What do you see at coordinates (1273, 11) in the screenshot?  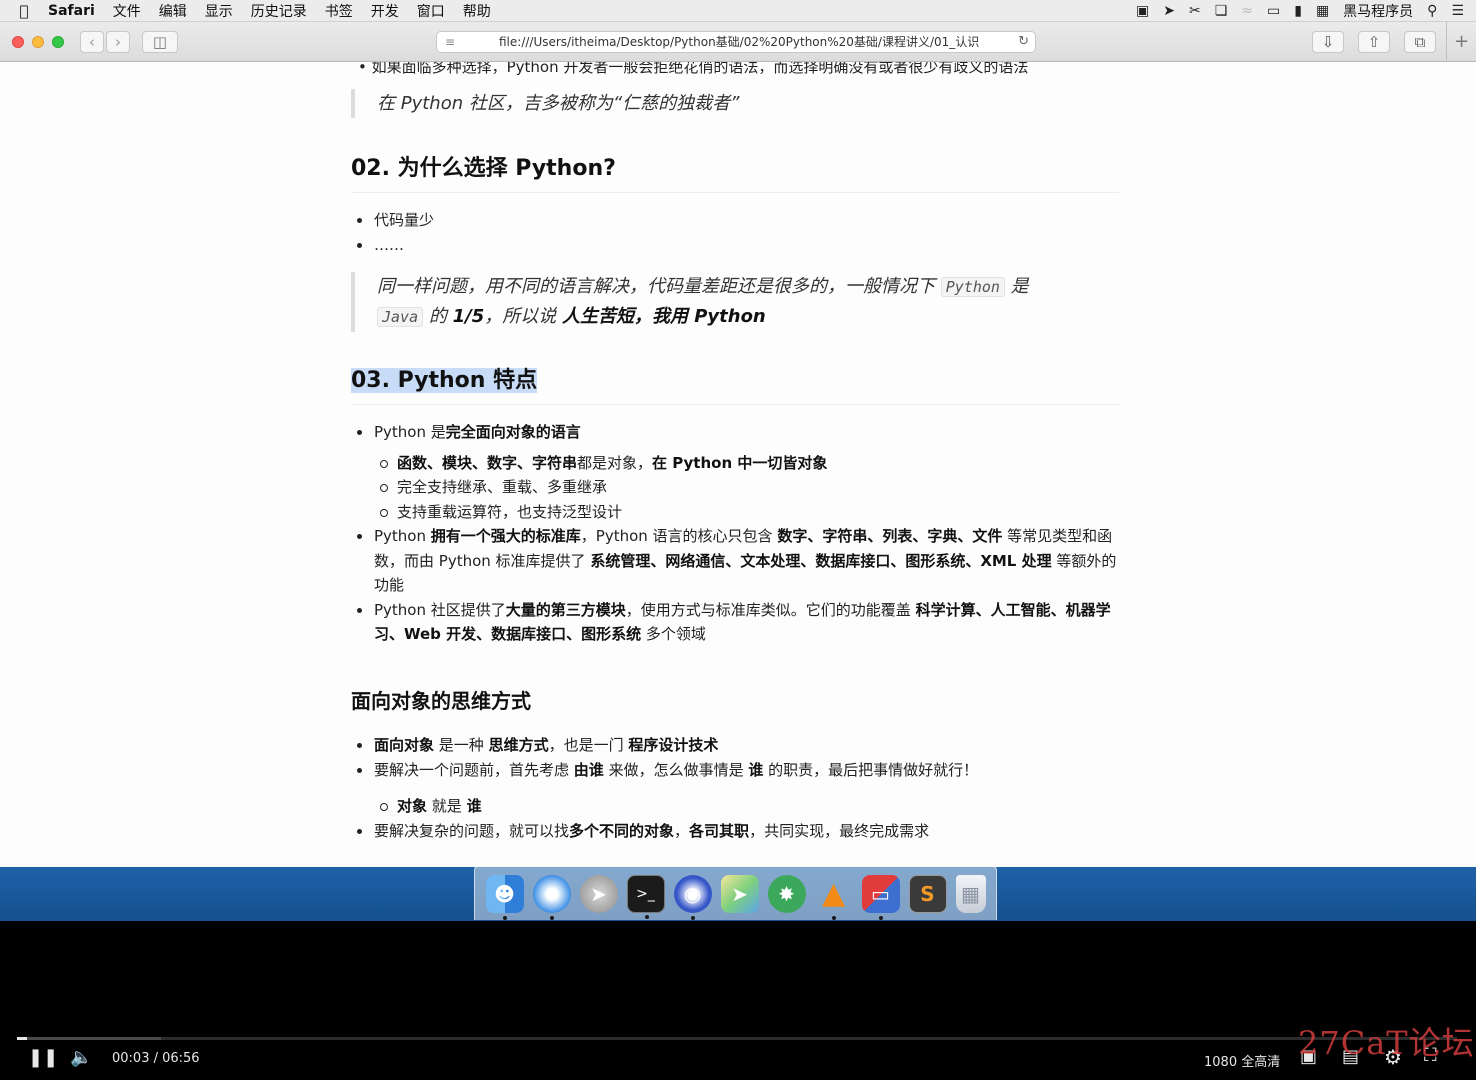 I see `airplay-icon: ▭` at bounding box center [1273, 11].